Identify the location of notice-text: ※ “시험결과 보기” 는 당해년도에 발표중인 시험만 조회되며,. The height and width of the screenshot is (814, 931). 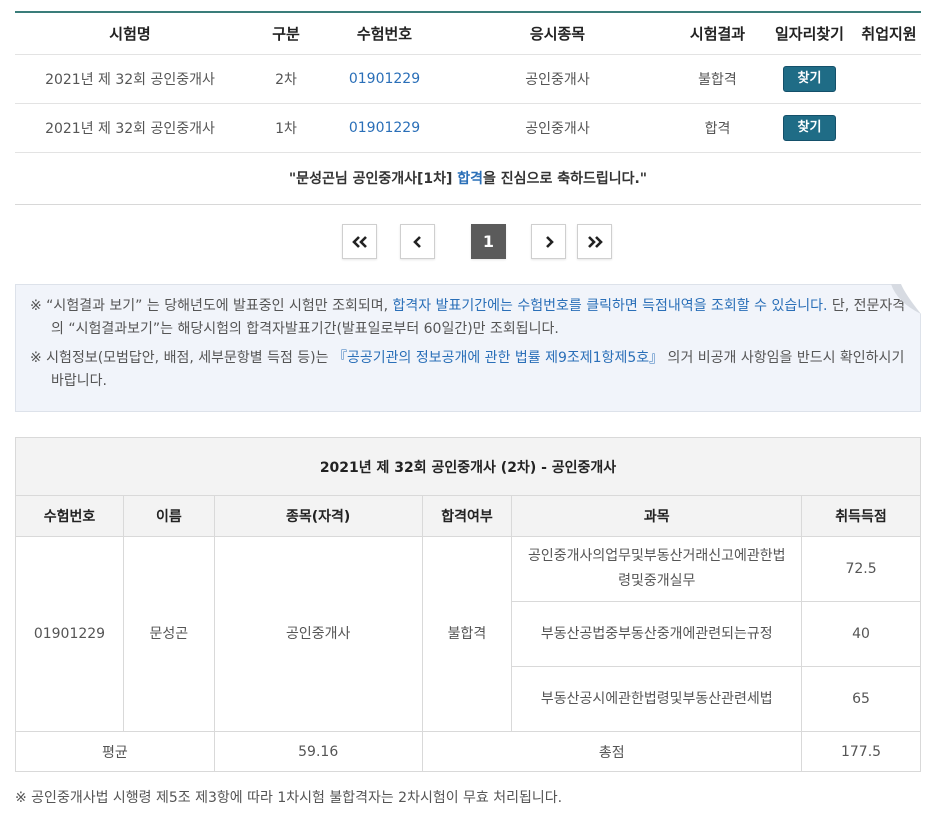
(211, 306).